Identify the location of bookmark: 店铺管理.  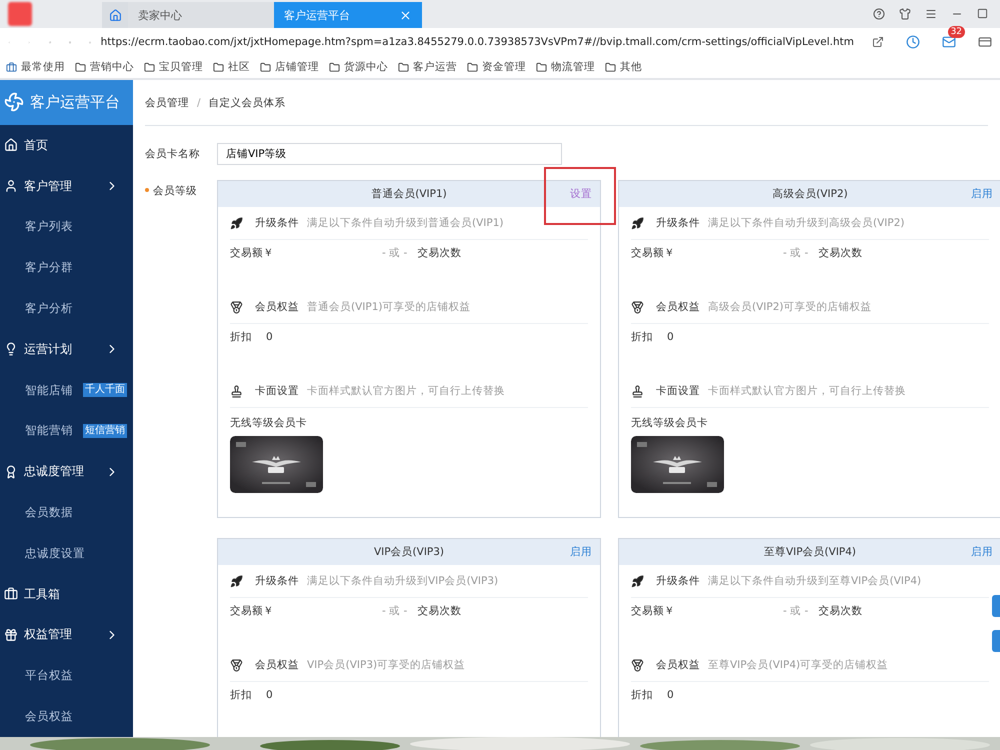
(289, 67).